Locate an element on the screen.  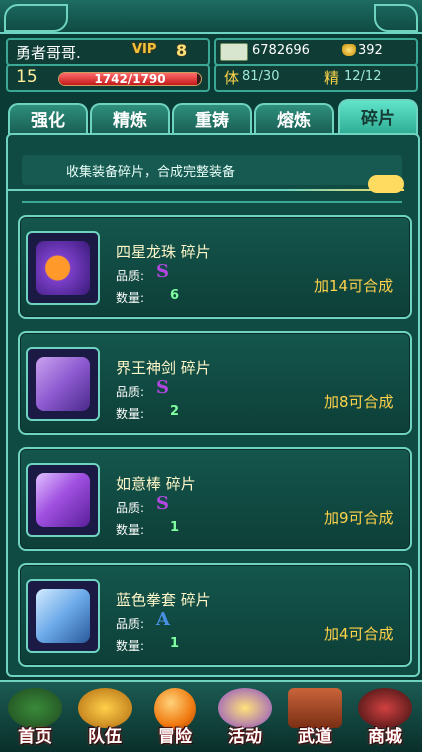
exp-bar: 1742/1790 is located at coordinates (130, 79).